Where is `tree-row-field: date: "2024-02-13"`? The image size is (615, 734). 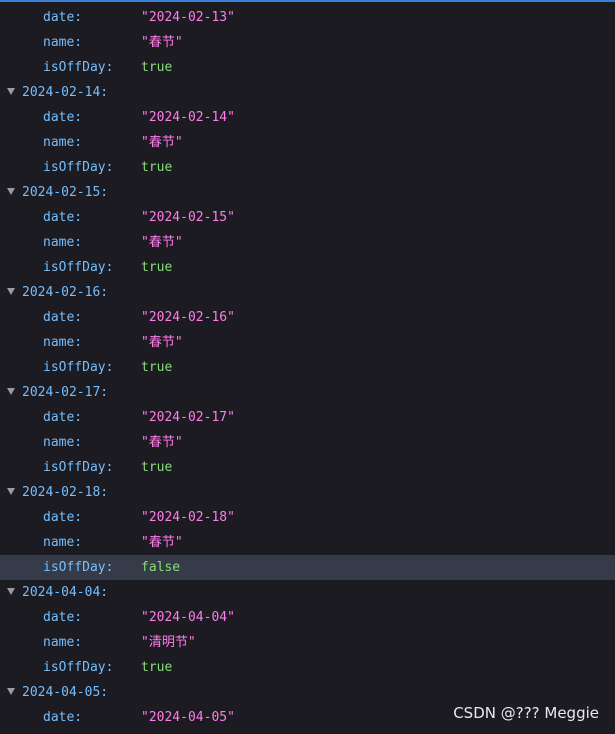 tree-row-field: date: "2024-02-13" is located at coordinates (307, 17).